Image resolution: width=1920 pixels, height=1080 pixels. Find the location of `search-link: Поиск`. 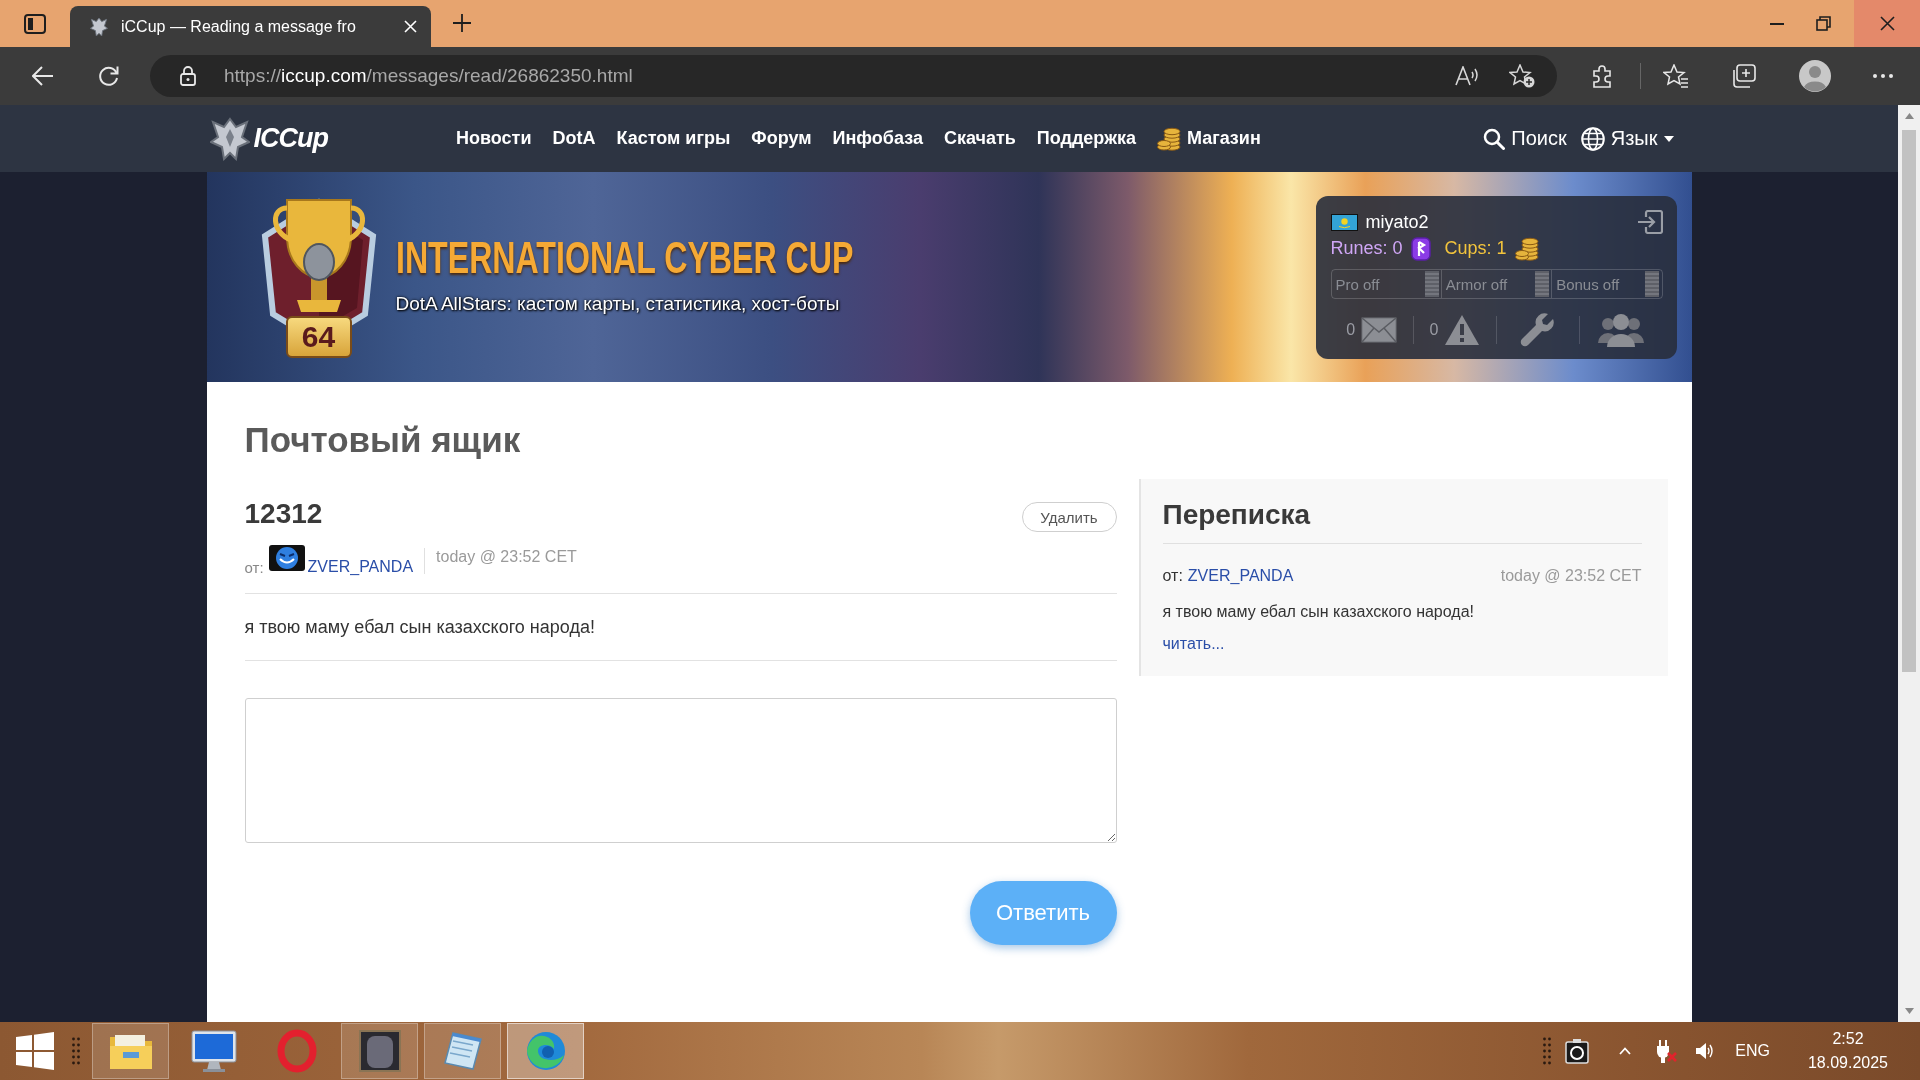

search-link: Поиск is located at coordinates (1525, 138).